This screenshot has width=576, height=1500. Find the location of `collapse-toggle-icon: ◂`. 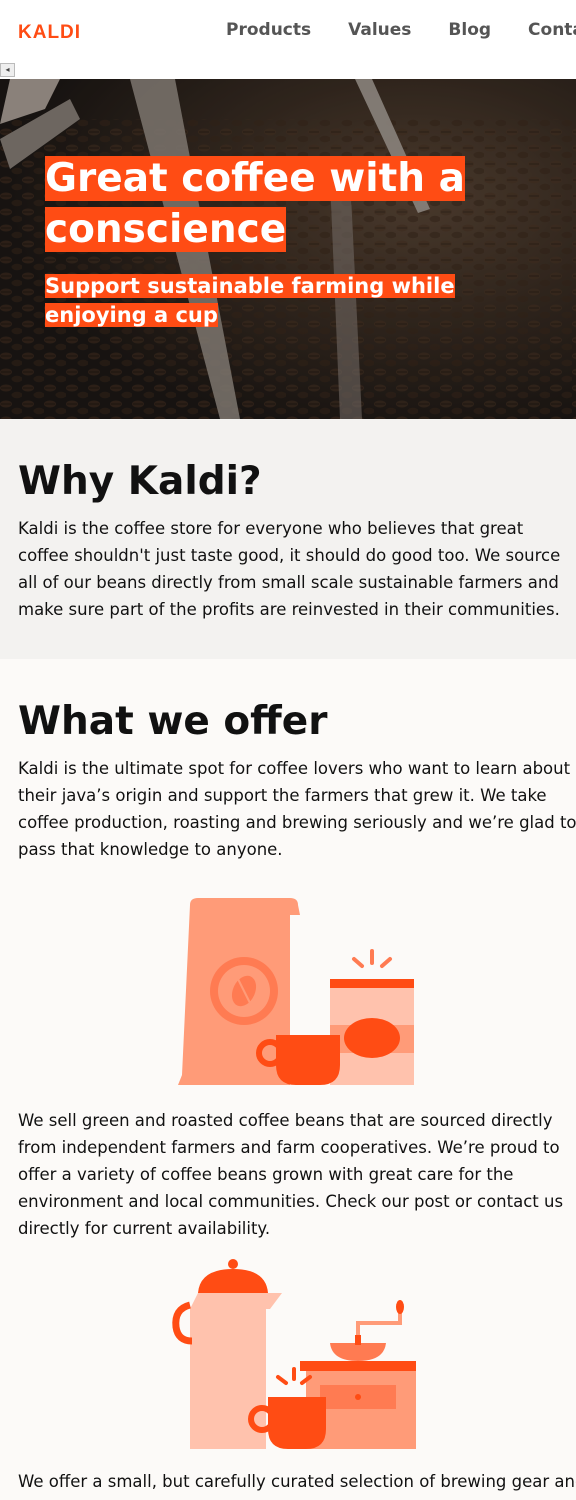

collapse-toggle-icon: ◂ is located at coordinates (7, 70).